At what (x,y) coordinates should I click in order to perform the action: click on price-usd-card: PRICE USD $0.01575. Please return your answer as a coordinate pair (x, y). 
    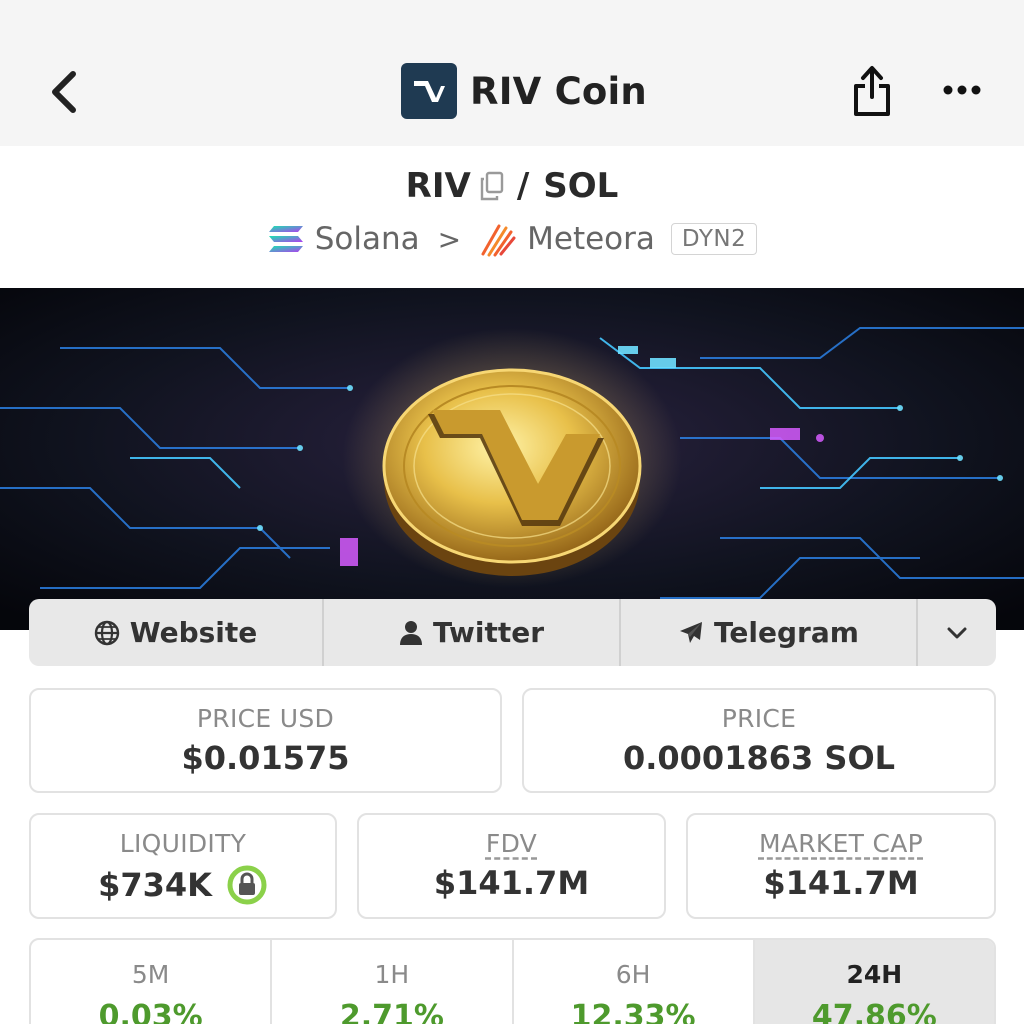
    Looking at the image, I should click on (265, 740).